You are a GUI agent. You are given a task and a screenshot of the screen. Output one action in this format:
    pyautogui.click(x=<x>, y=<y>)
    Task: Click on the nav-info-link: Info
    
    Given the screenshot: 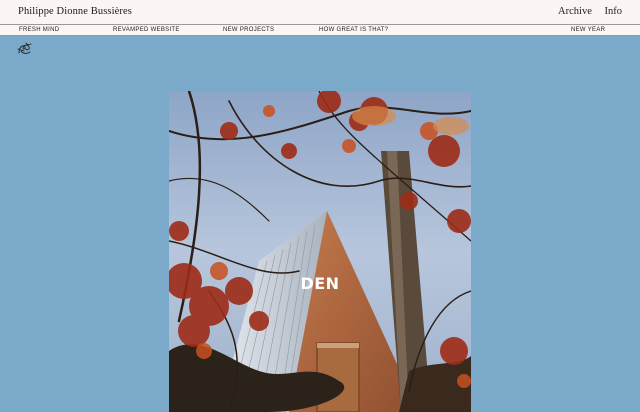 What is the action you would take?
    pyautogui.click(x=614, y=11)
    